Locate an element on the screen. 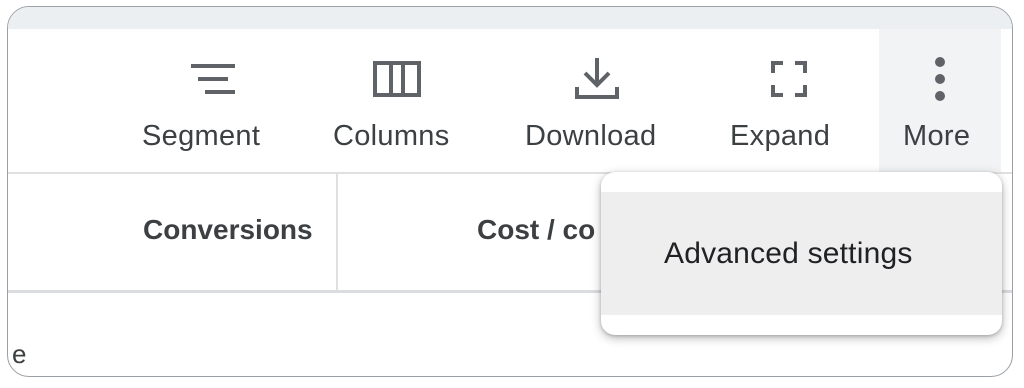 This screenshot has width=1024, height=388. more-label: More is located at coordinates (937, 136).